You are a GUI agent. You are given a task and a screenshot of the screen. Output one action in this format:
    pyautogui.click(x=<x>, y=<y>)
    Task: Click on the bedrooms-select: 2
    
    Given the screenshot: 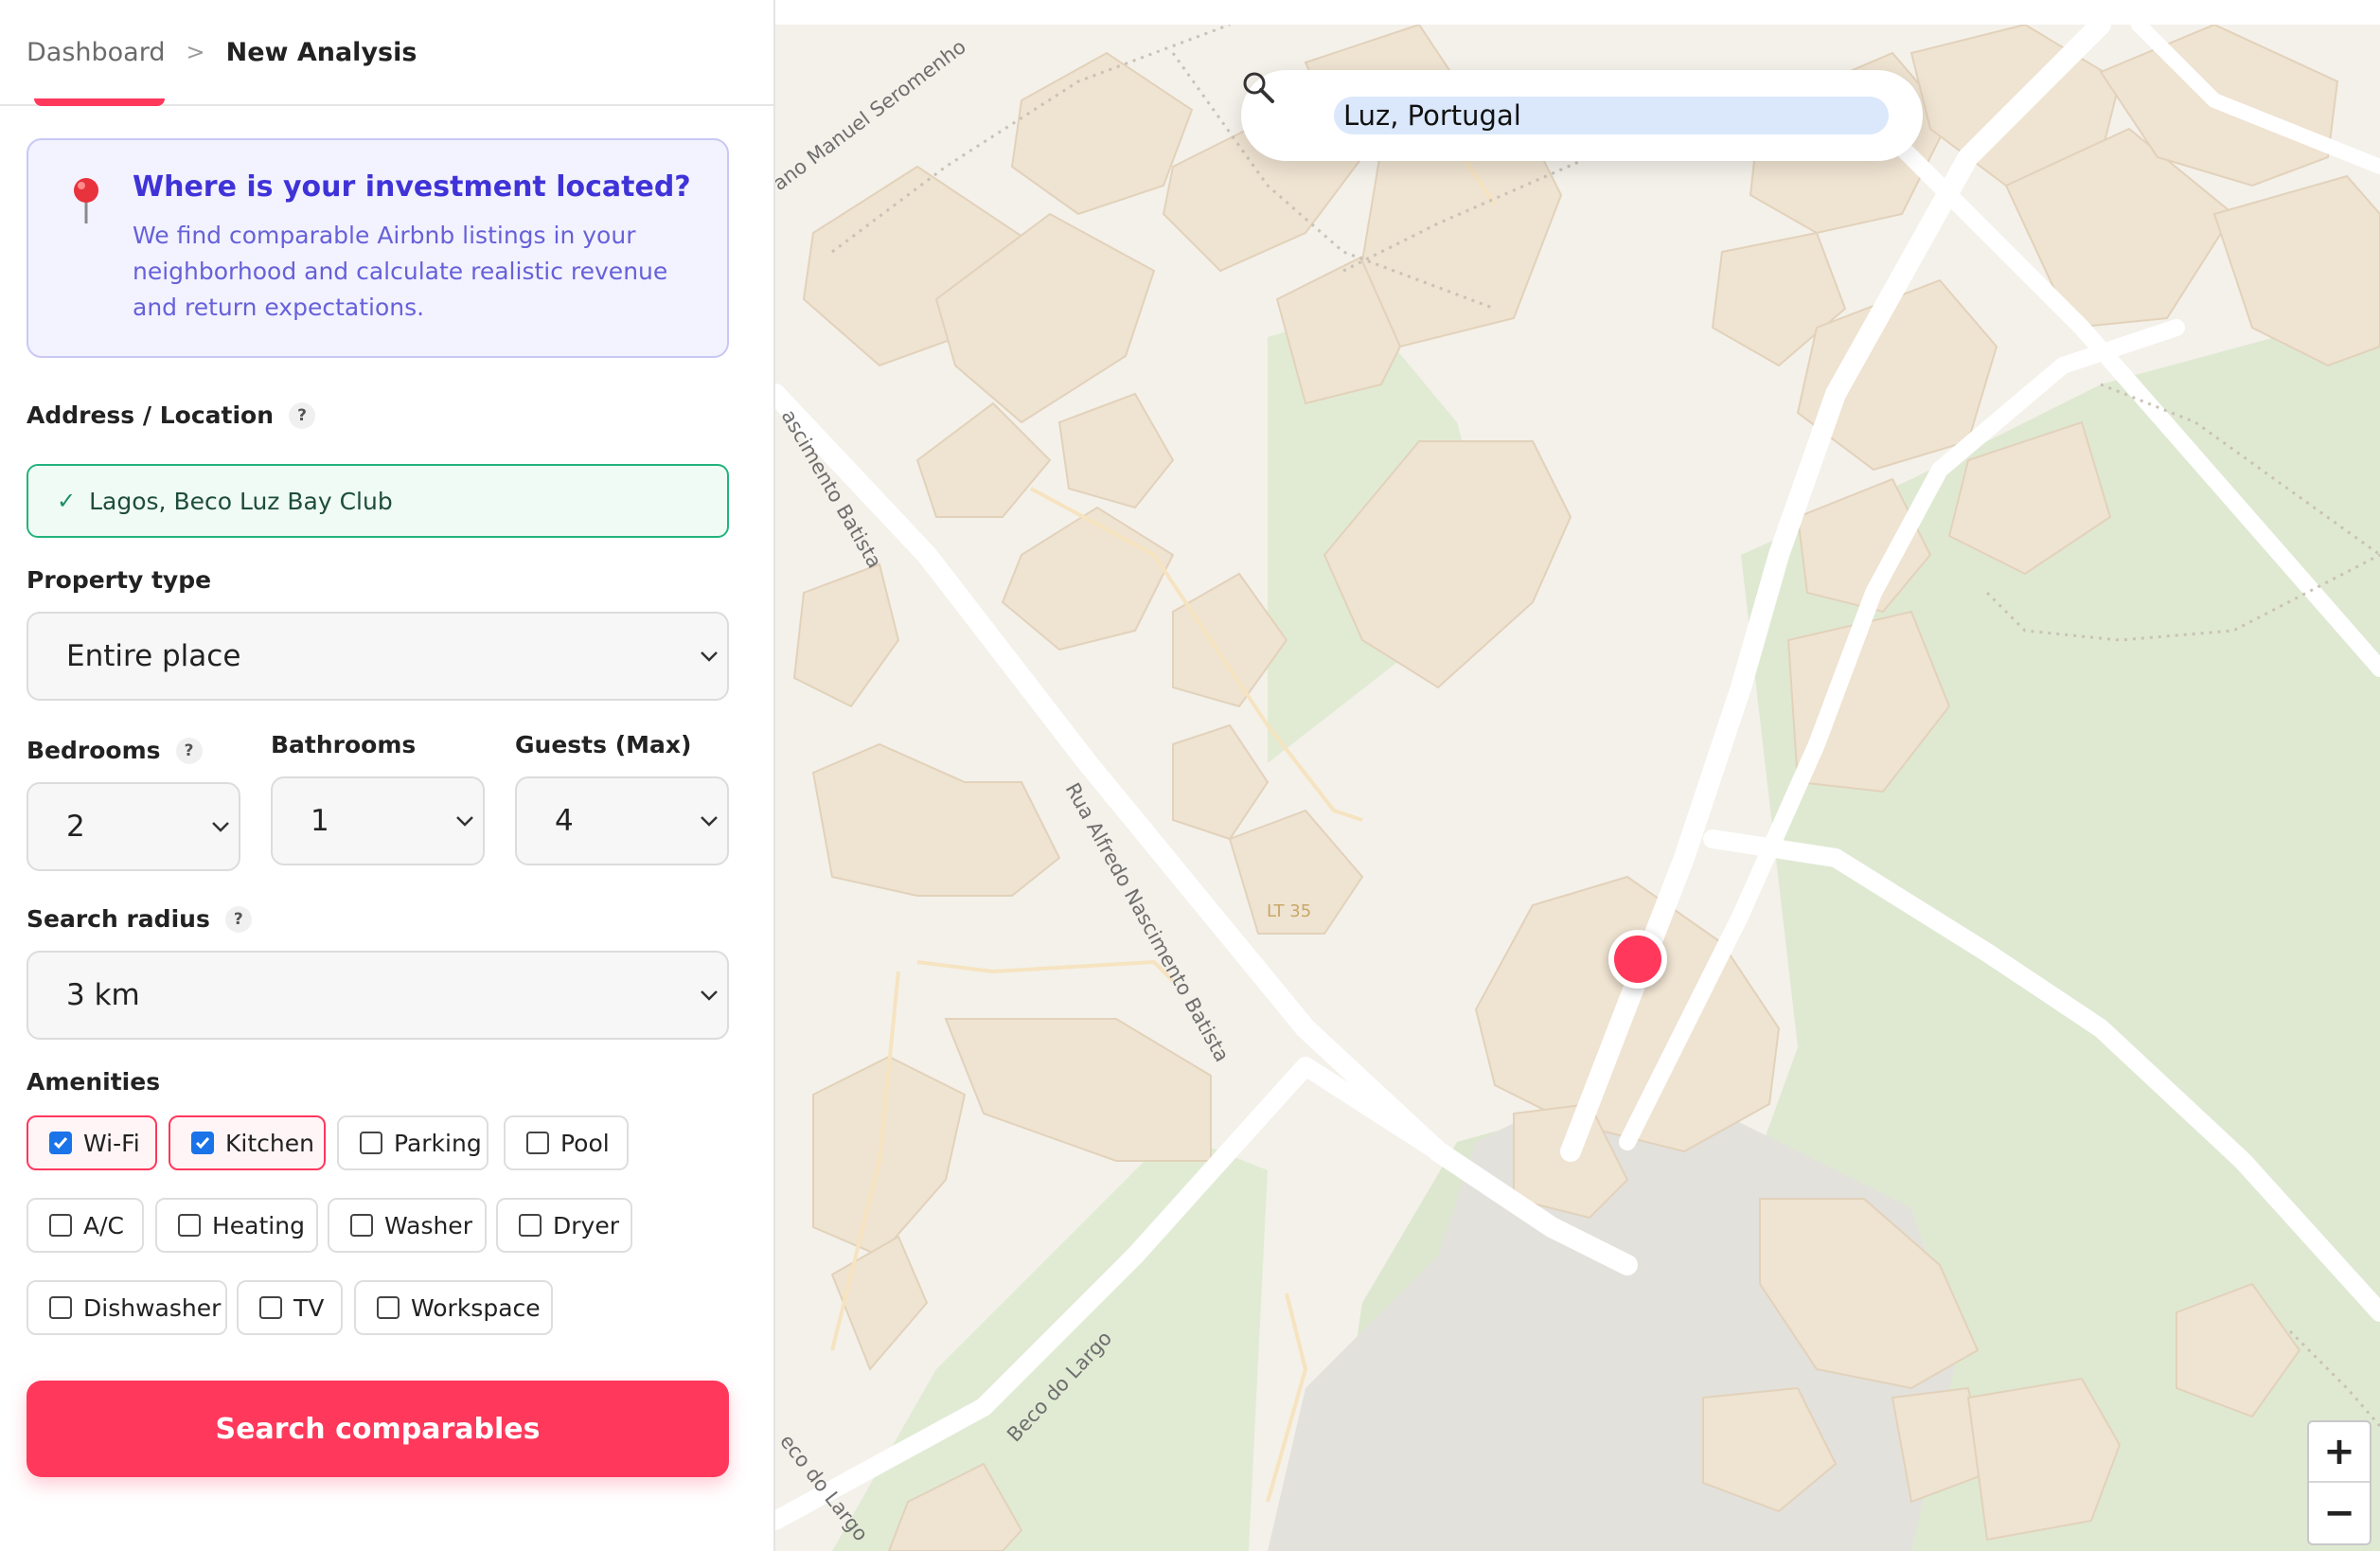 What is the action you would take?
    pyautogui.click(x=133, y=826)
    